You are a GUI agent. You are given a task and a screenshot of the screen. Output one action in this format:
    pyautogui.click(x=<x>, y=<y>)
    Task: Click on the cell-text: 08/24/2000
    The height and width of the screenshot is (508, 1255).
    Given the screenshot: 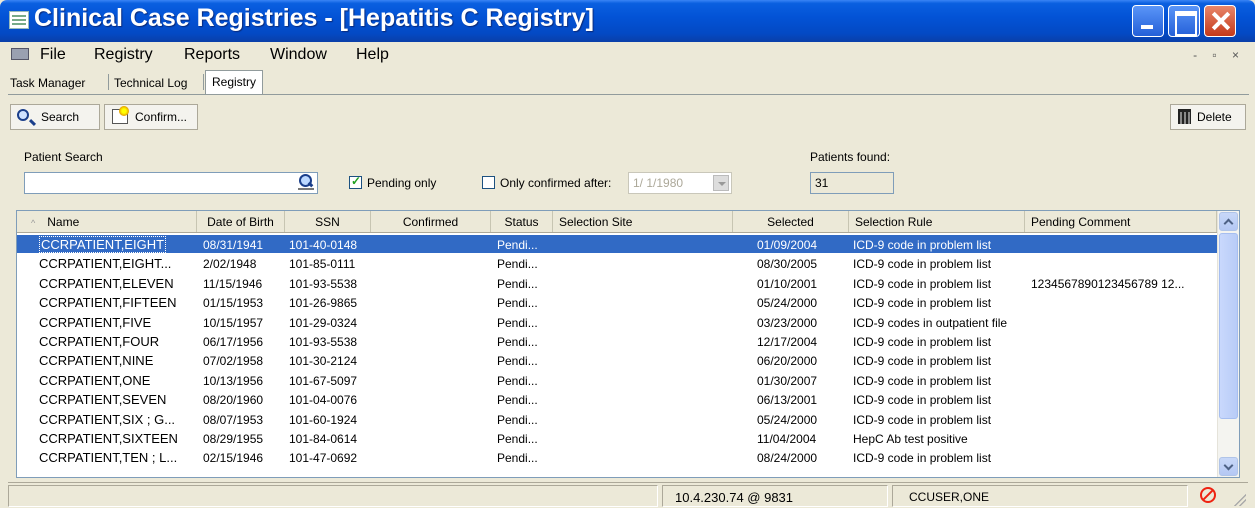 What is the action you would take?
    pyautogui.click(x=787, y=458)
    